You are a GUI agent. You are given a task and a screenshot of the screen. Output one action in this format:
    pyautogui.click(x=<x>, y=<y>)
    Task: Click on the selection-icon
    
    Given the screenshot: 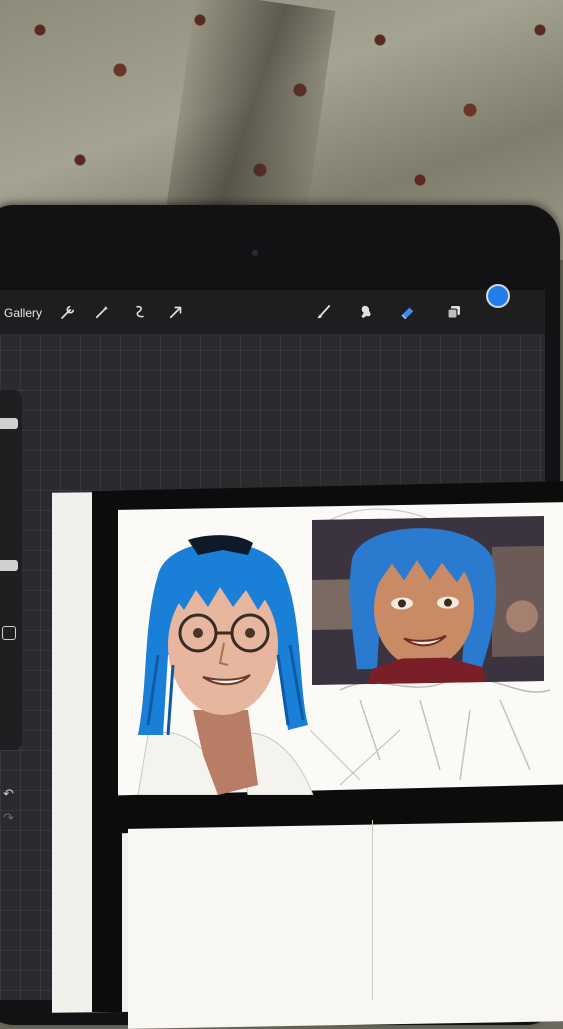 What is the action you would take?
    pyautogui.click(x=140, y=312)
    